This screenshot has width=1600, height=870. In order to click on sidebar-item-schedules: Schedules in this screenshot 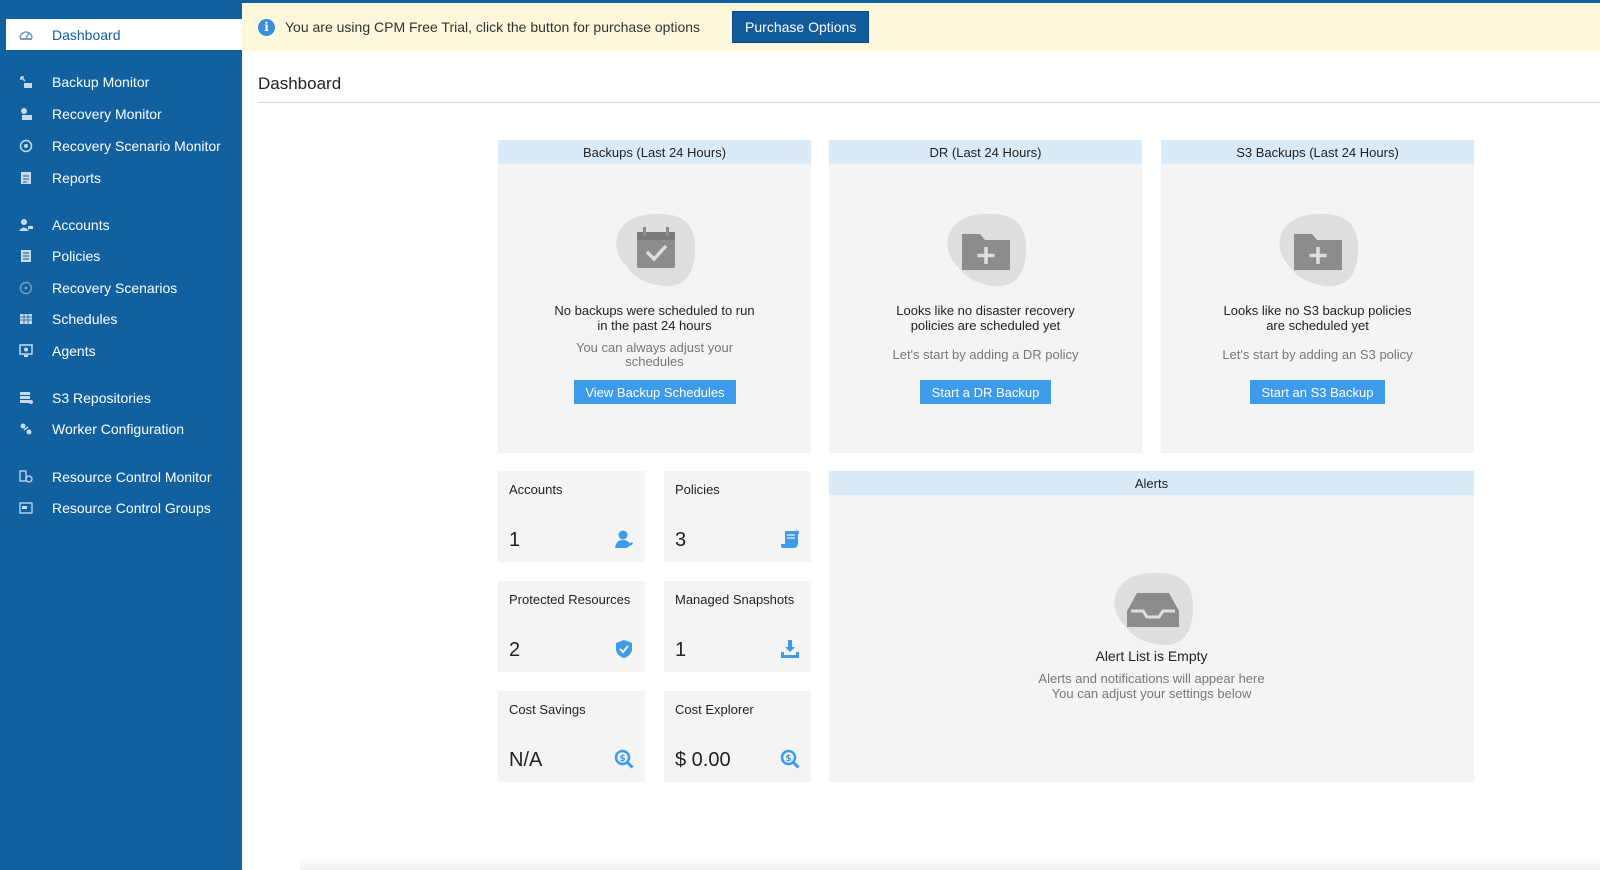, I will do `click(124, 319)`.